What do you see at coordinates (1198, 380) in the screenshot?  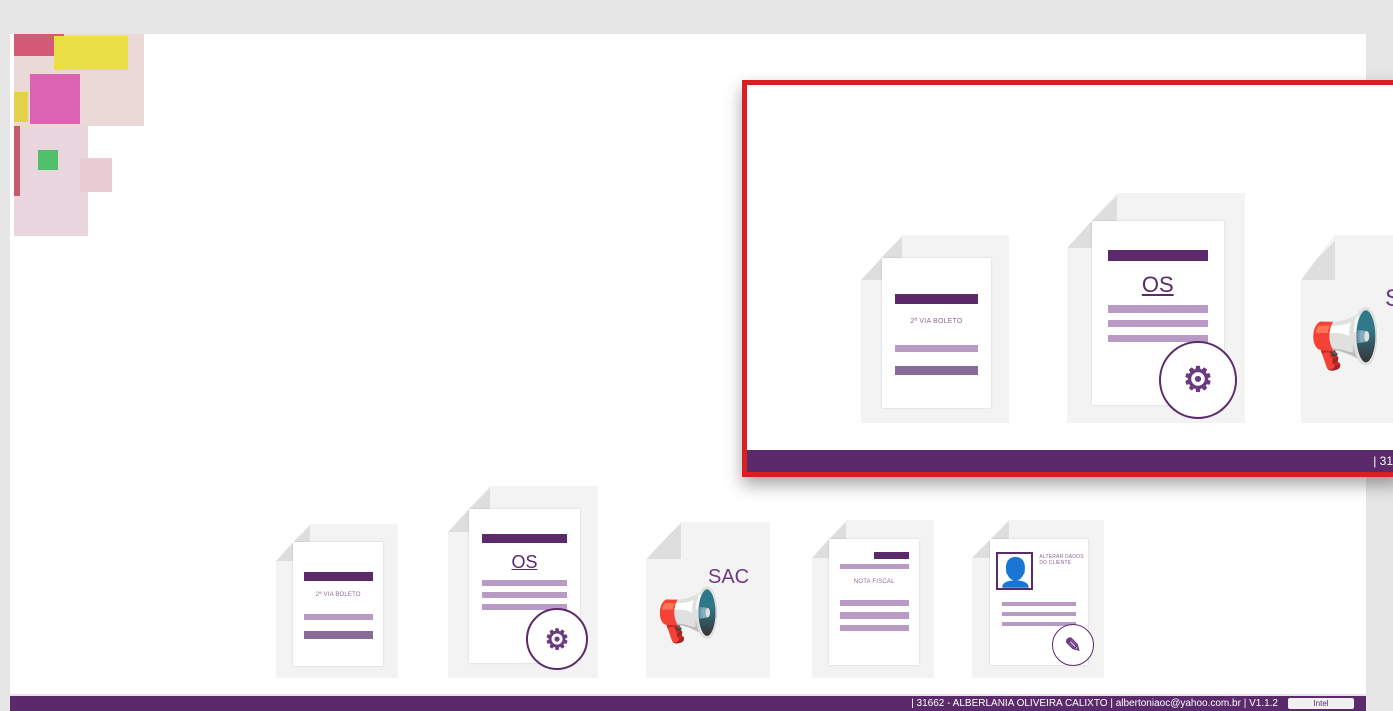 I see `zoom-gear-wrench-icon: ⚙` at bounding box center [1198, 380].